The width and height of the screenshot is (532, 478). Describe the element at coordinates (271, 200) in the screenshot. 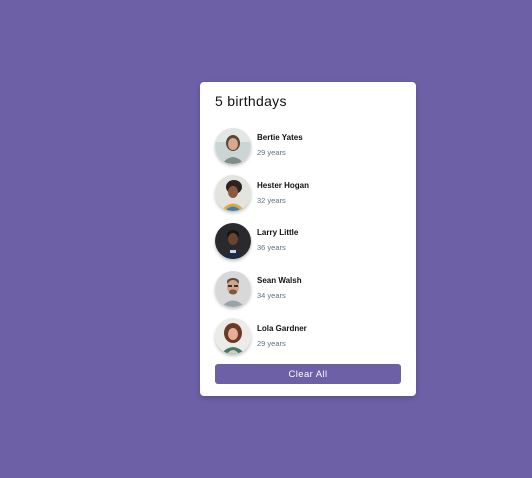

I see `person-age: 32 years` at that location.